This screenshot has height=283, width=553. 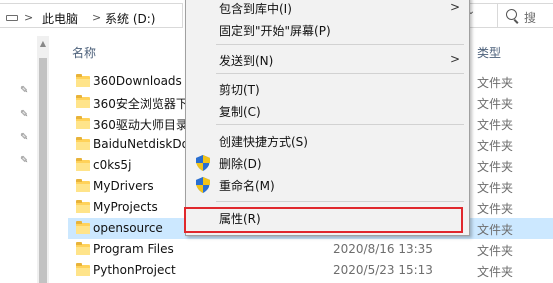 I want to click on file-name: 360驱动大师目录, so click(x=140, y=124).